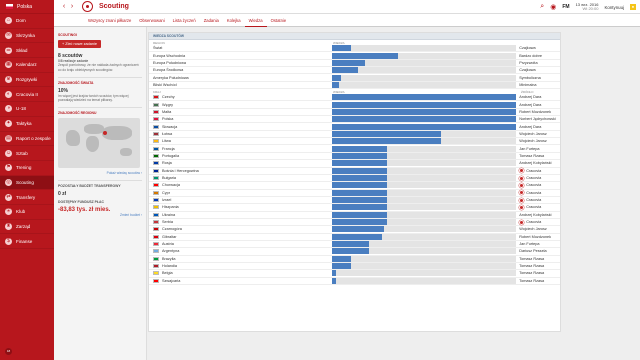 This screenshot has width=640, height=360. I want to click on region-row: Ameryka Południowa Symboliczna, so click(354, 78).